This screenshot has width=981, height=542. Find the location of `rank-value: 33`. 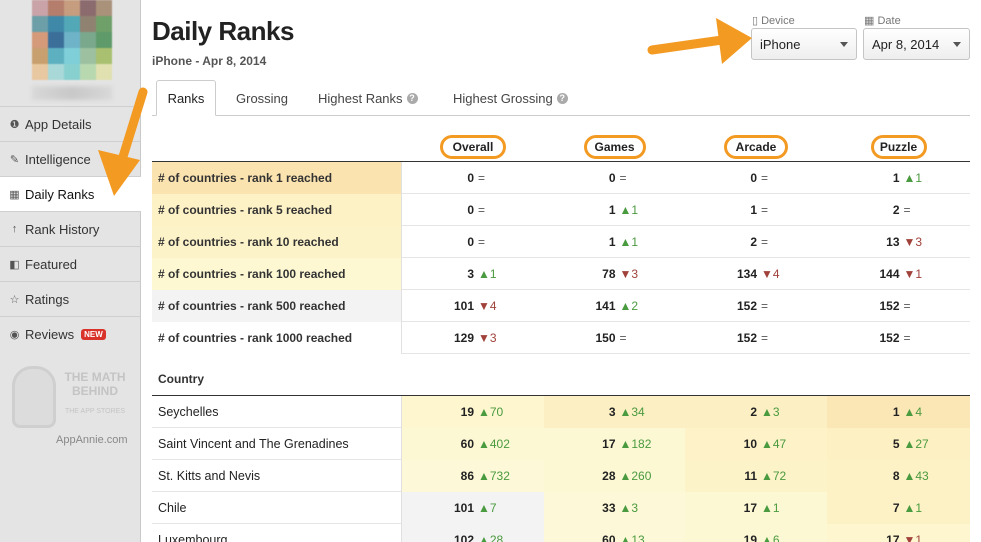

rank-value: 33 is located at coordinates (609, 508).